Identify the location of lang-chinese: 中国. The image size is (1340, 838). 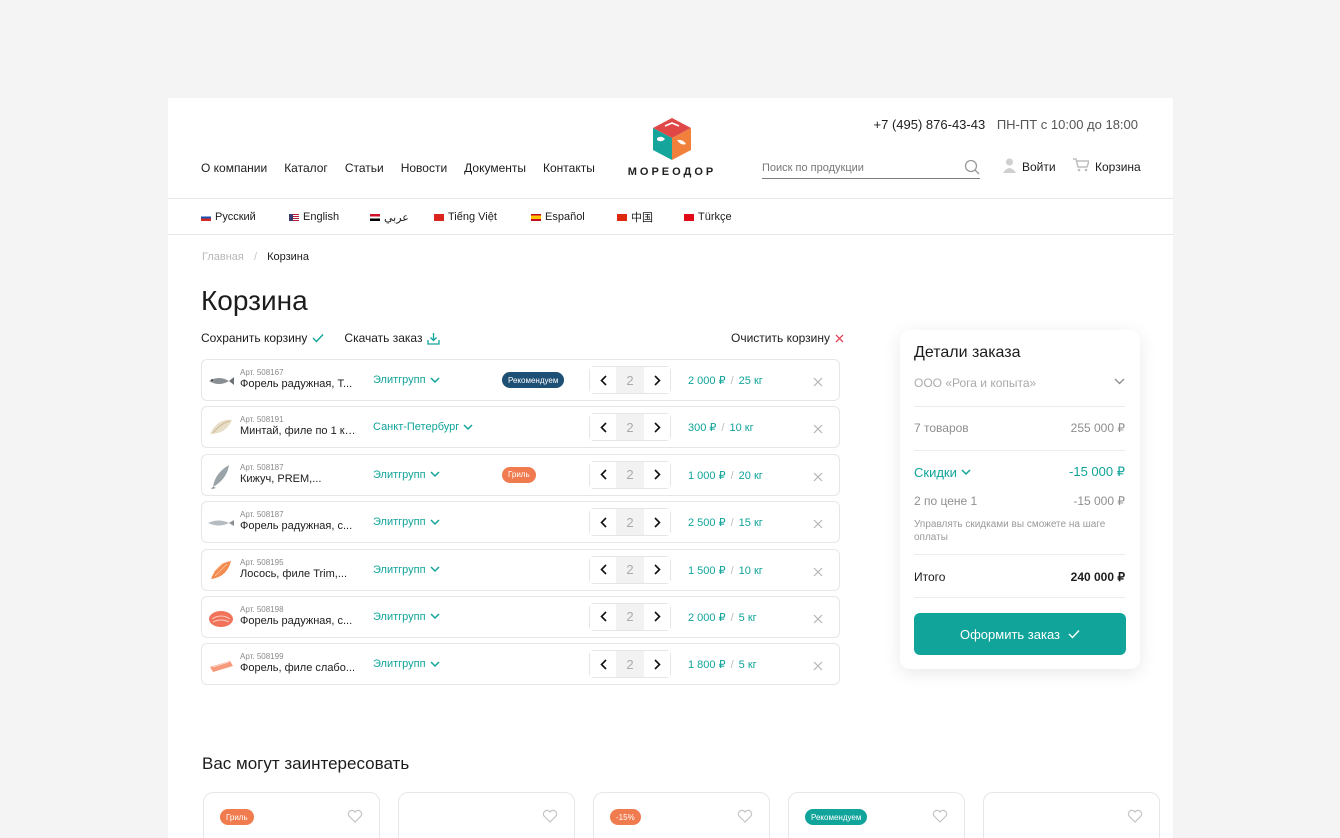
(650, 217).